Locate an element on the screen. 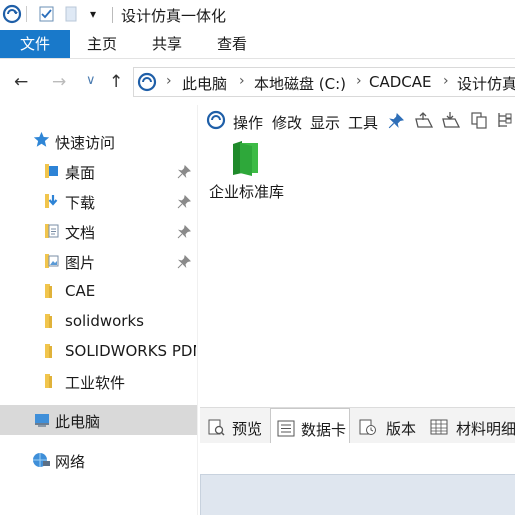 The height and width of the screenshot is (515, 515). back-arrow-icon: ← is located at coordinates (21, 82).